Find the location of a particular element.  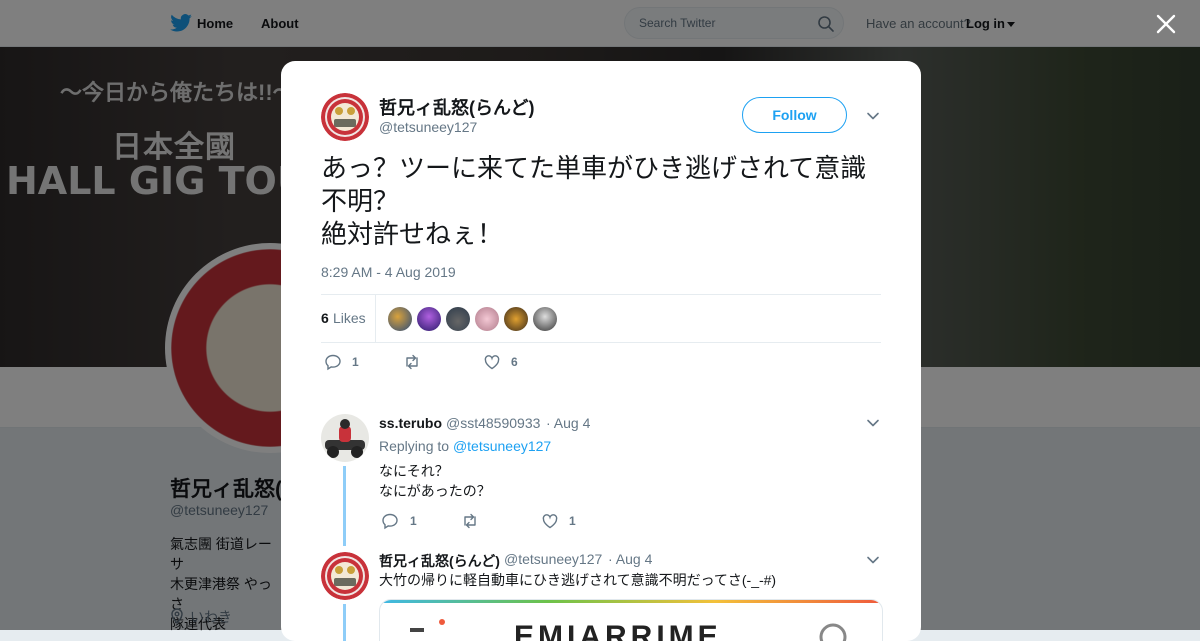

tweet-actions: 1 6 is located at coordinates (471, 363).